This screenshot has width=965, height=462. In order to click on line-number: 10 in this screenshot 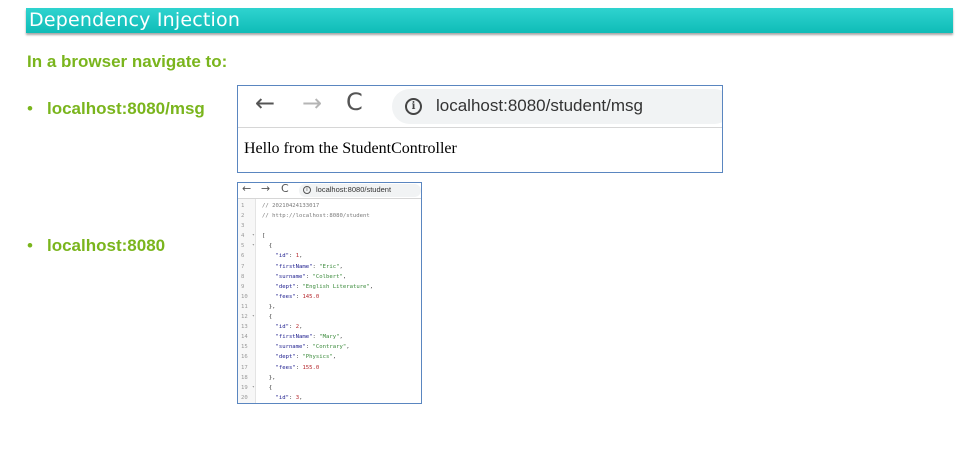, I will do `click(244, 296)`.